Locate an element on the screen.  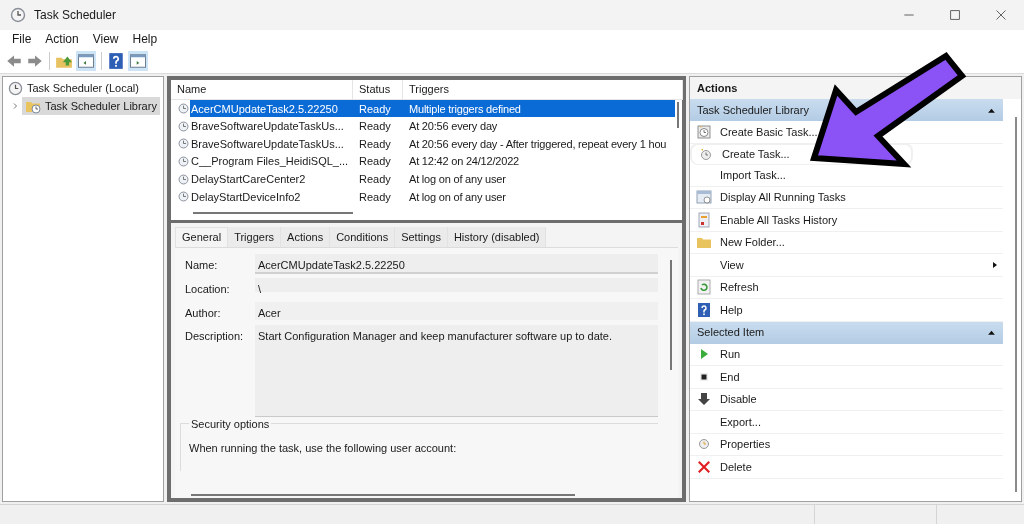
tree-item: Task Scheduler (Local) is located at coordinates (83, 88).